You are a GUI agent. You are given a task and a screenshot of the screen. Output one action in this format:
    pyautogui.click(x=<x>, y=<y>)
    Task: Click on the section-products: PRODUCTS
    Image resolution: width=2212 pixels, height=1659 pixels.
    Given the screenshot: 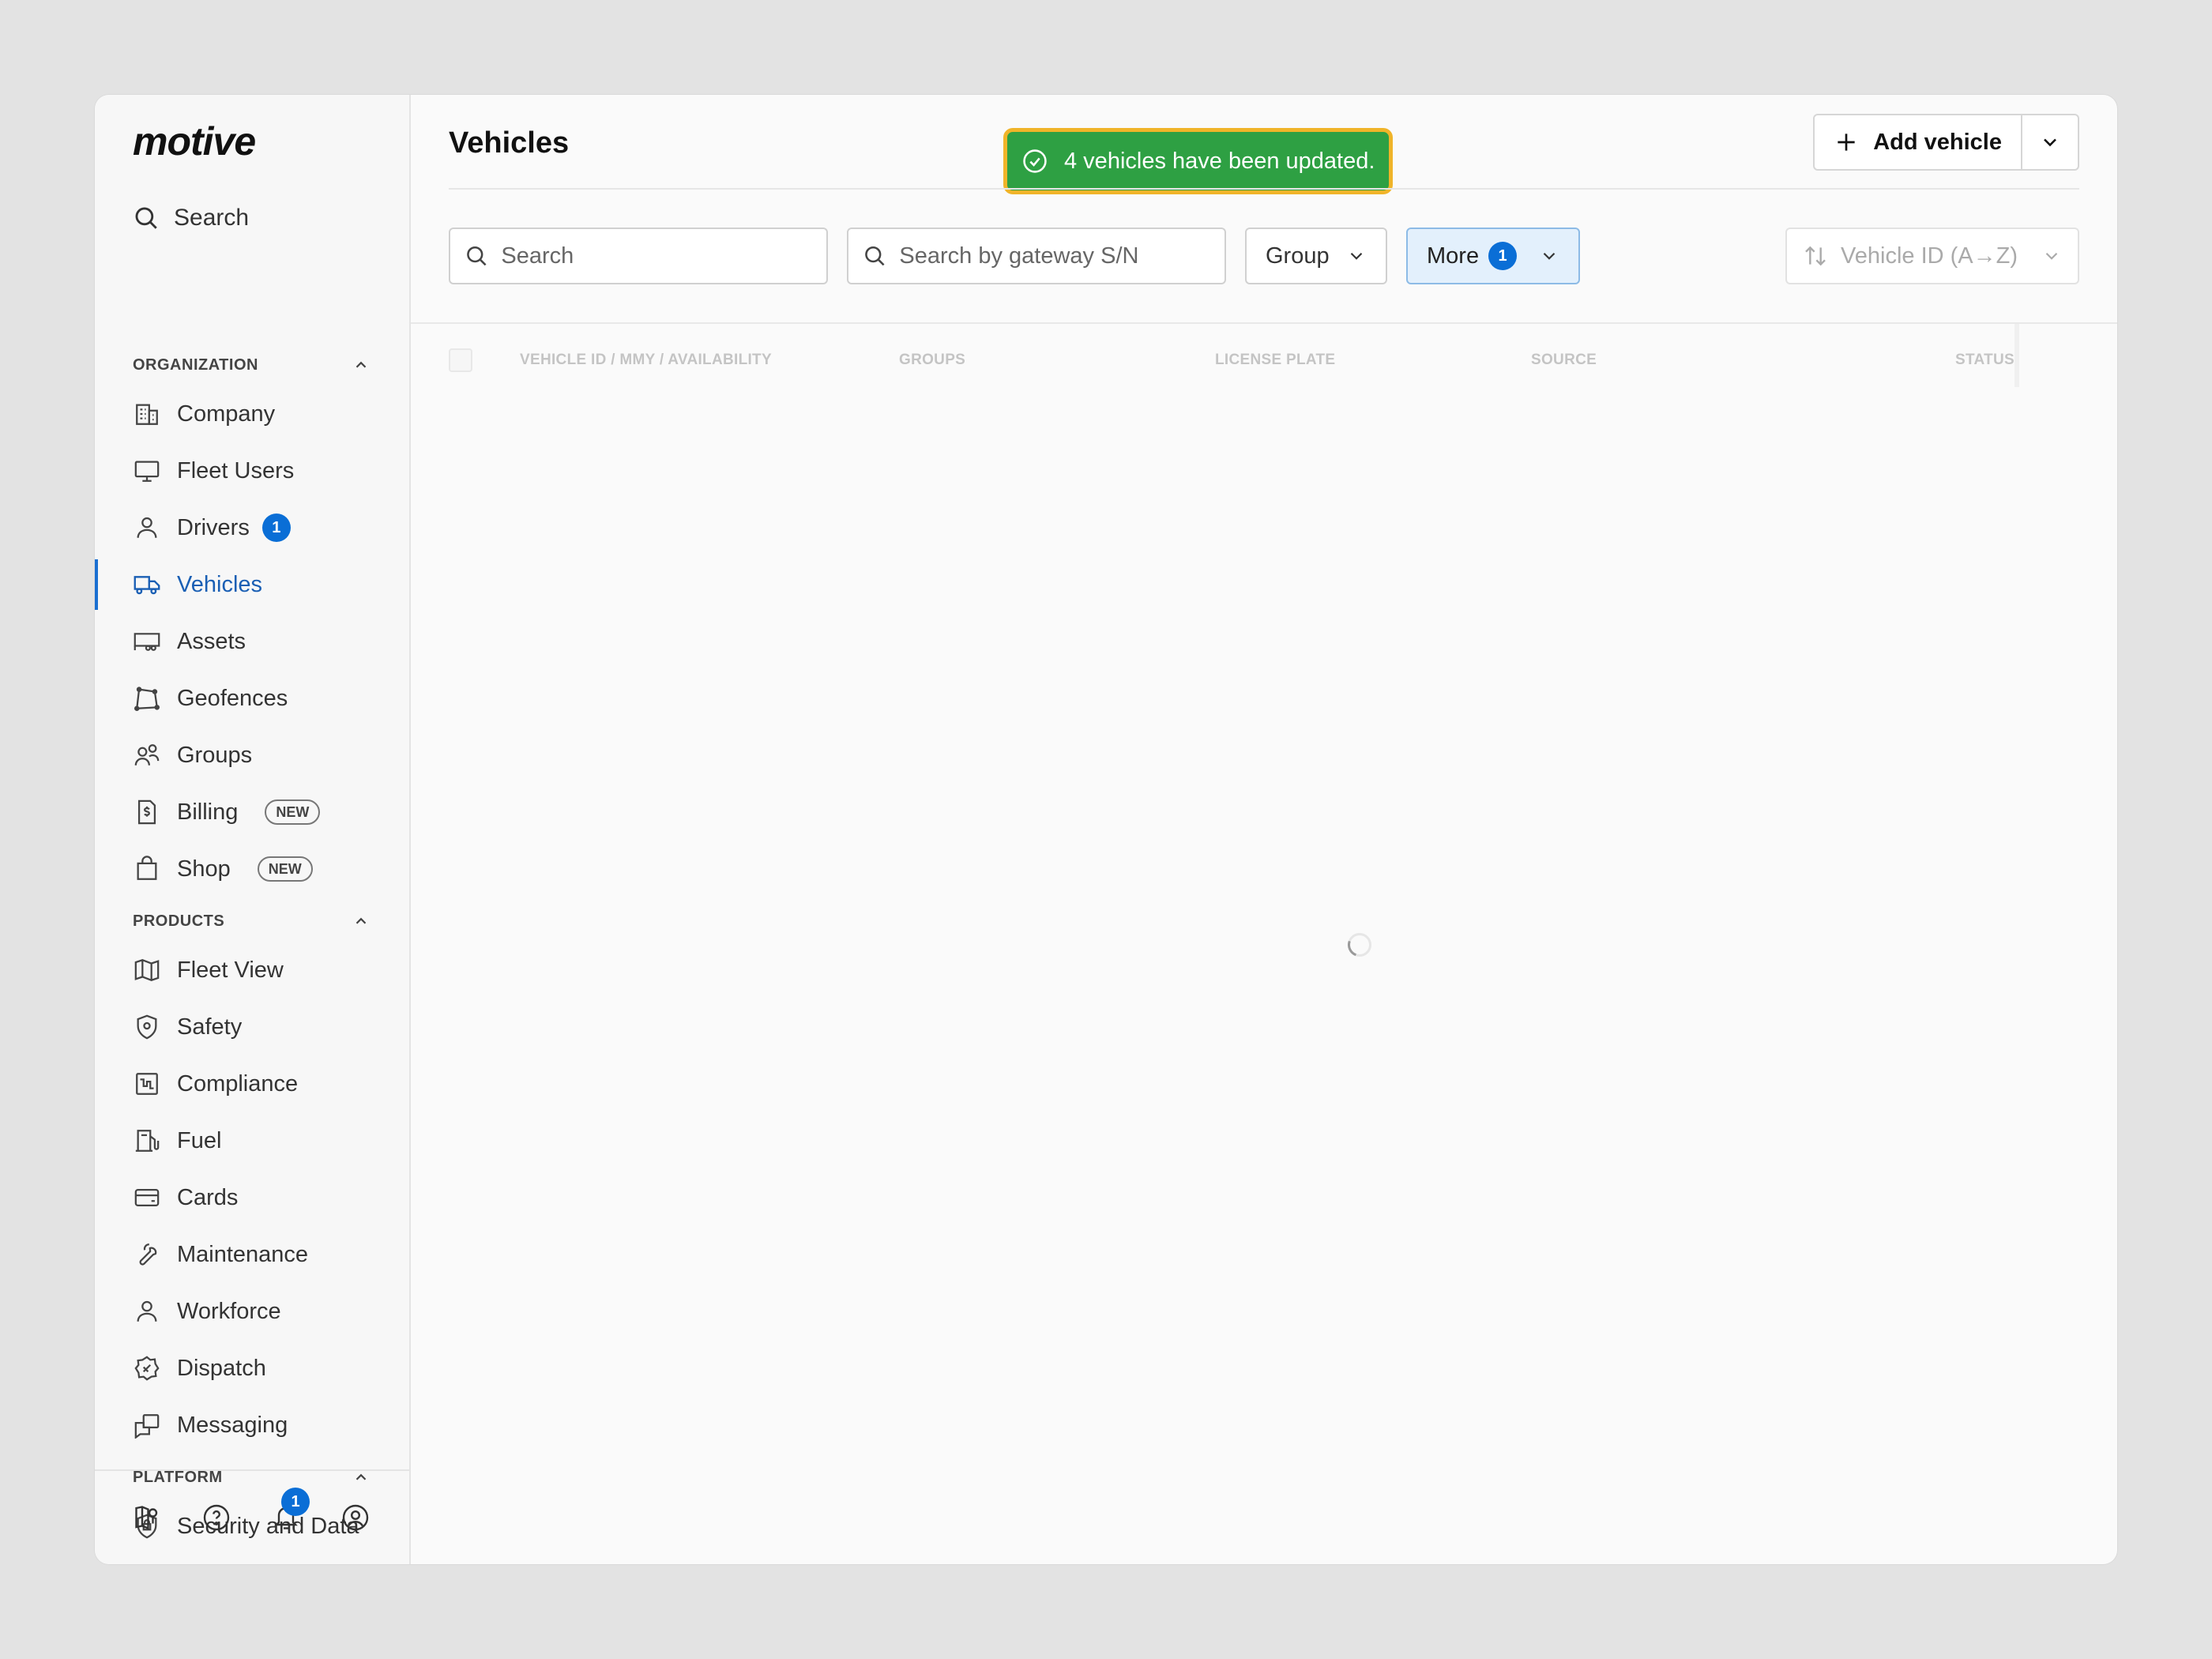 What is the action you would take?
    pyautogui.click(x=252, y=921)
    